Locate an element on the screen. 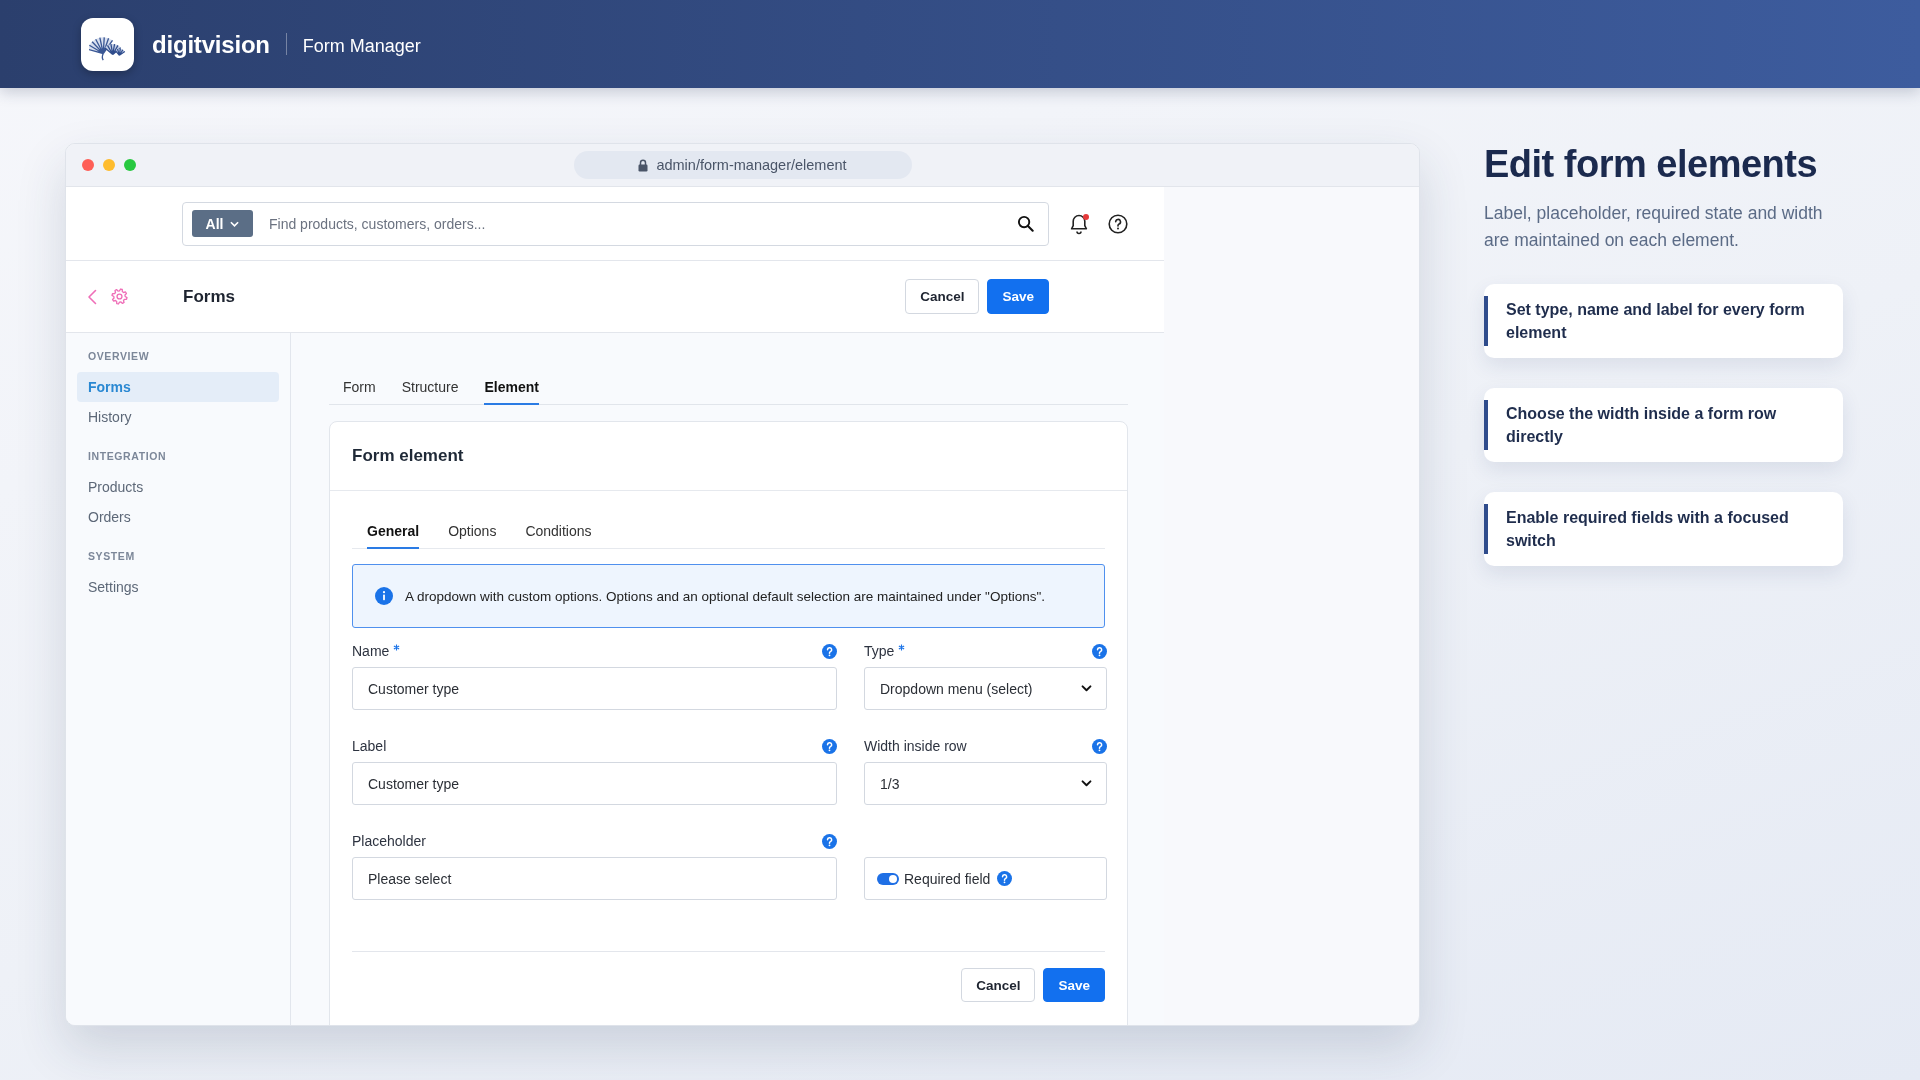 The height and width of the screenshot is (1080, 1920). field-label: Placeholder is located at coordinates (389, 841).